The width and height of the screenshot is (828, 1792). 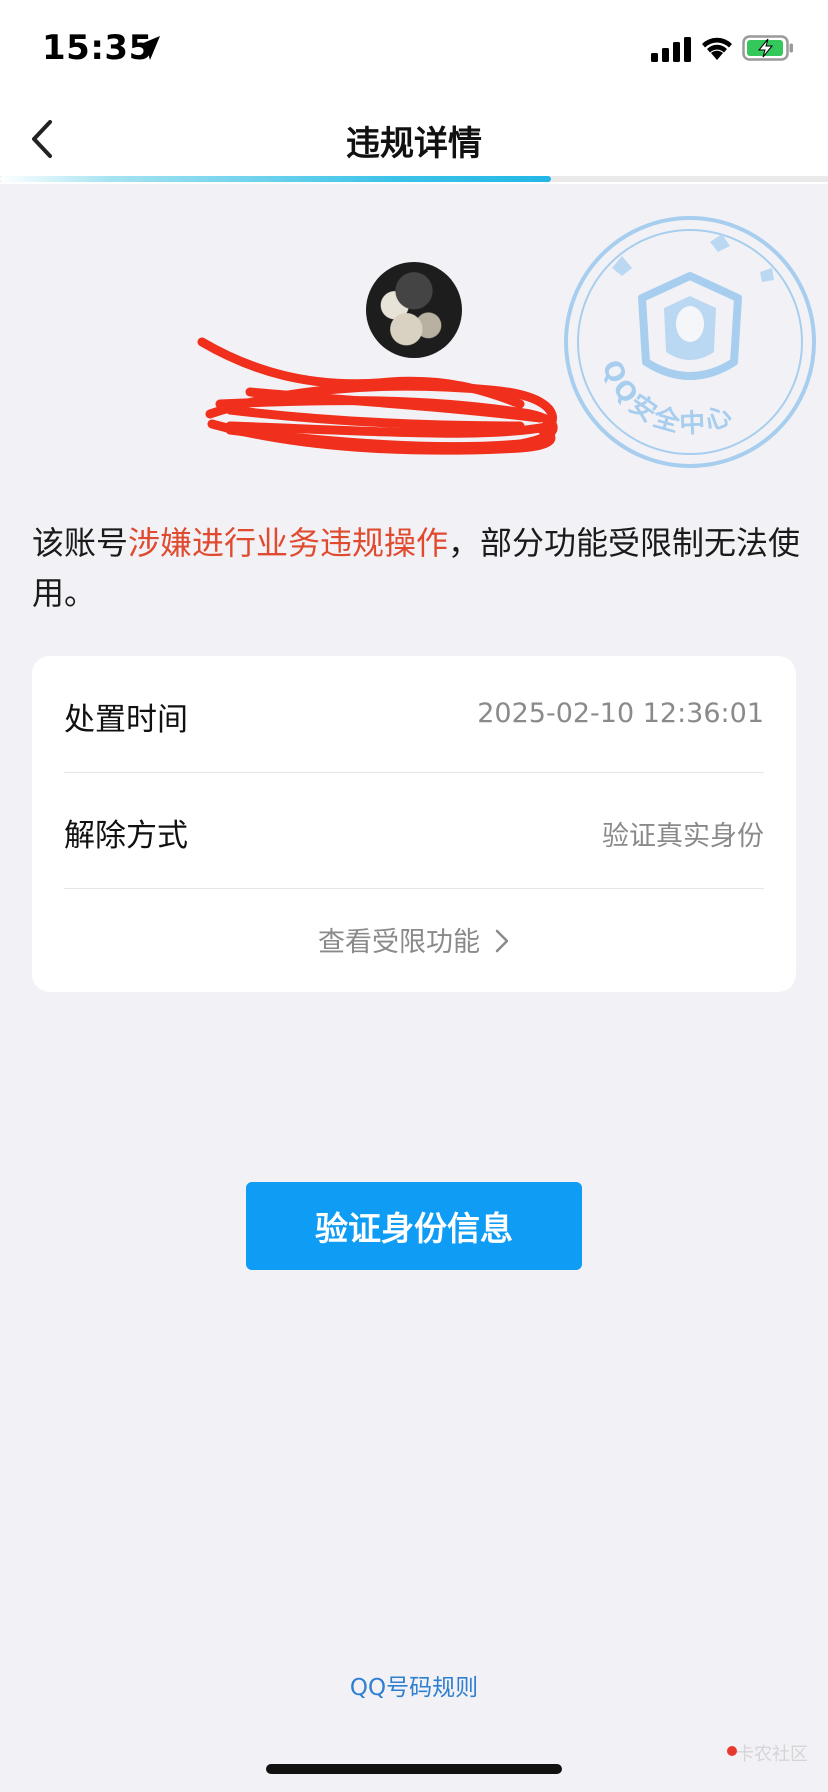 What do you see at coordinates (683, 836) in the screenshot?
I see `detail-value: 验证真实身份` at bounding box center [683, 836].